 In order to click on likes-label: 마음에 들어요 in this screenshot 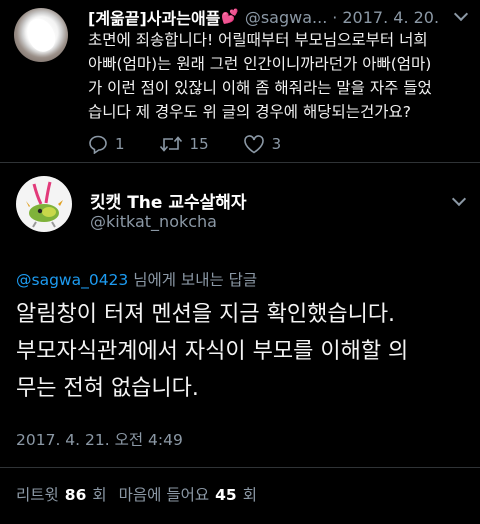, I will do `click(164, 494)`.